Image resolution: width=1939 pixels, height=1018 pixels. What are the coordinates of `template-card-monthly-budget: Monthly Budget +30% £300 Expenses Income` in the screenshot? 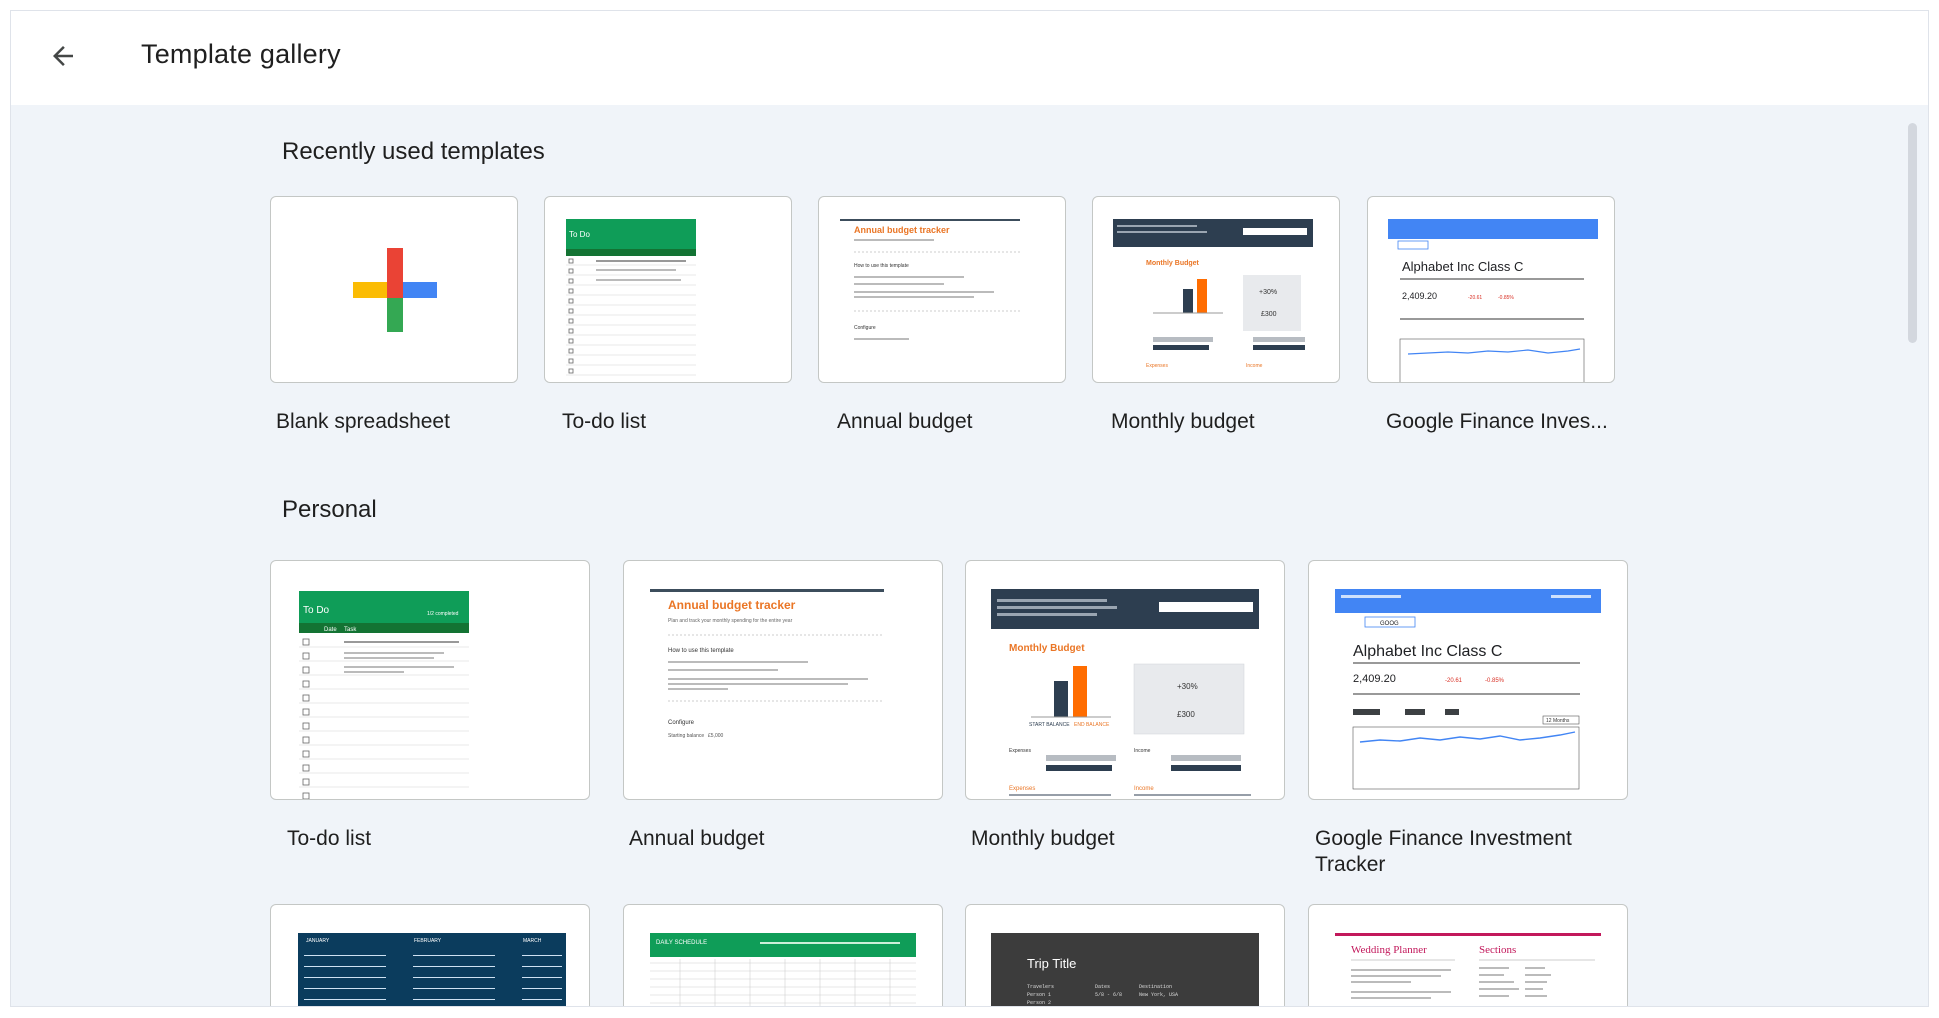 It's located at (1216, 289).